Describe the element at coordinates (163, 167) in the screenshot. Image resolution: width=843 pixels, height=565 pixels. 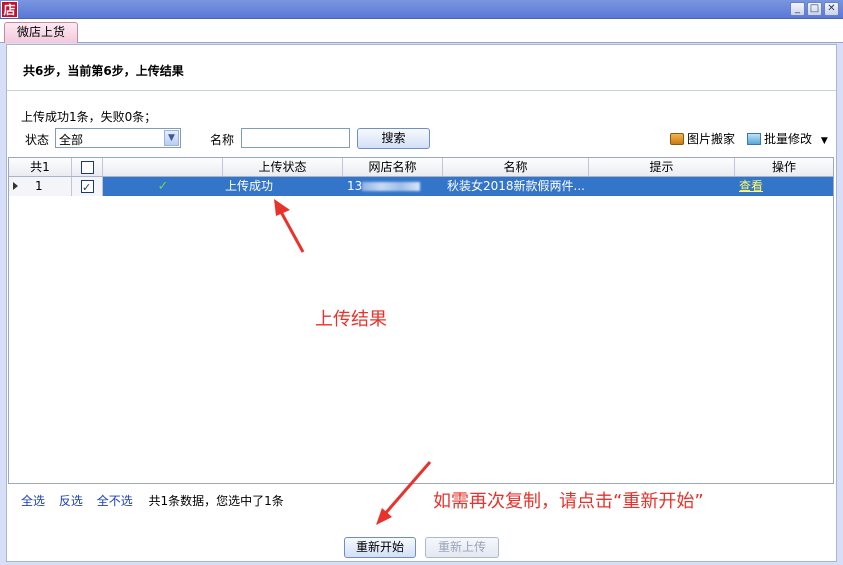
I see `header-icon-column` at that location.